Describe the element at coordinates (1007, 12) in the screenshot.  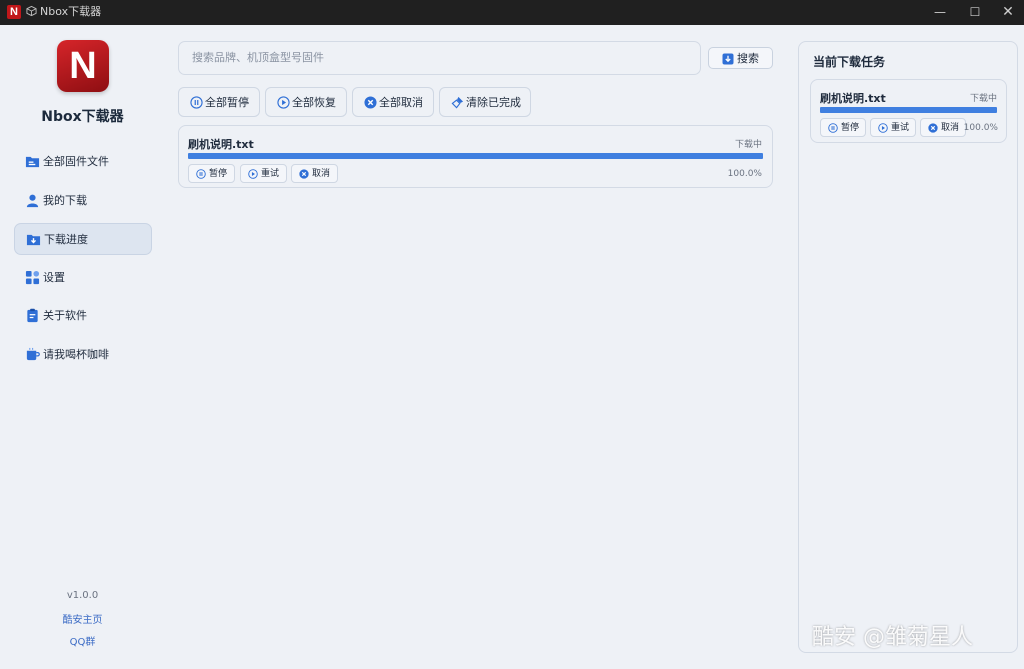
I see `close-button: ✕` at that location.